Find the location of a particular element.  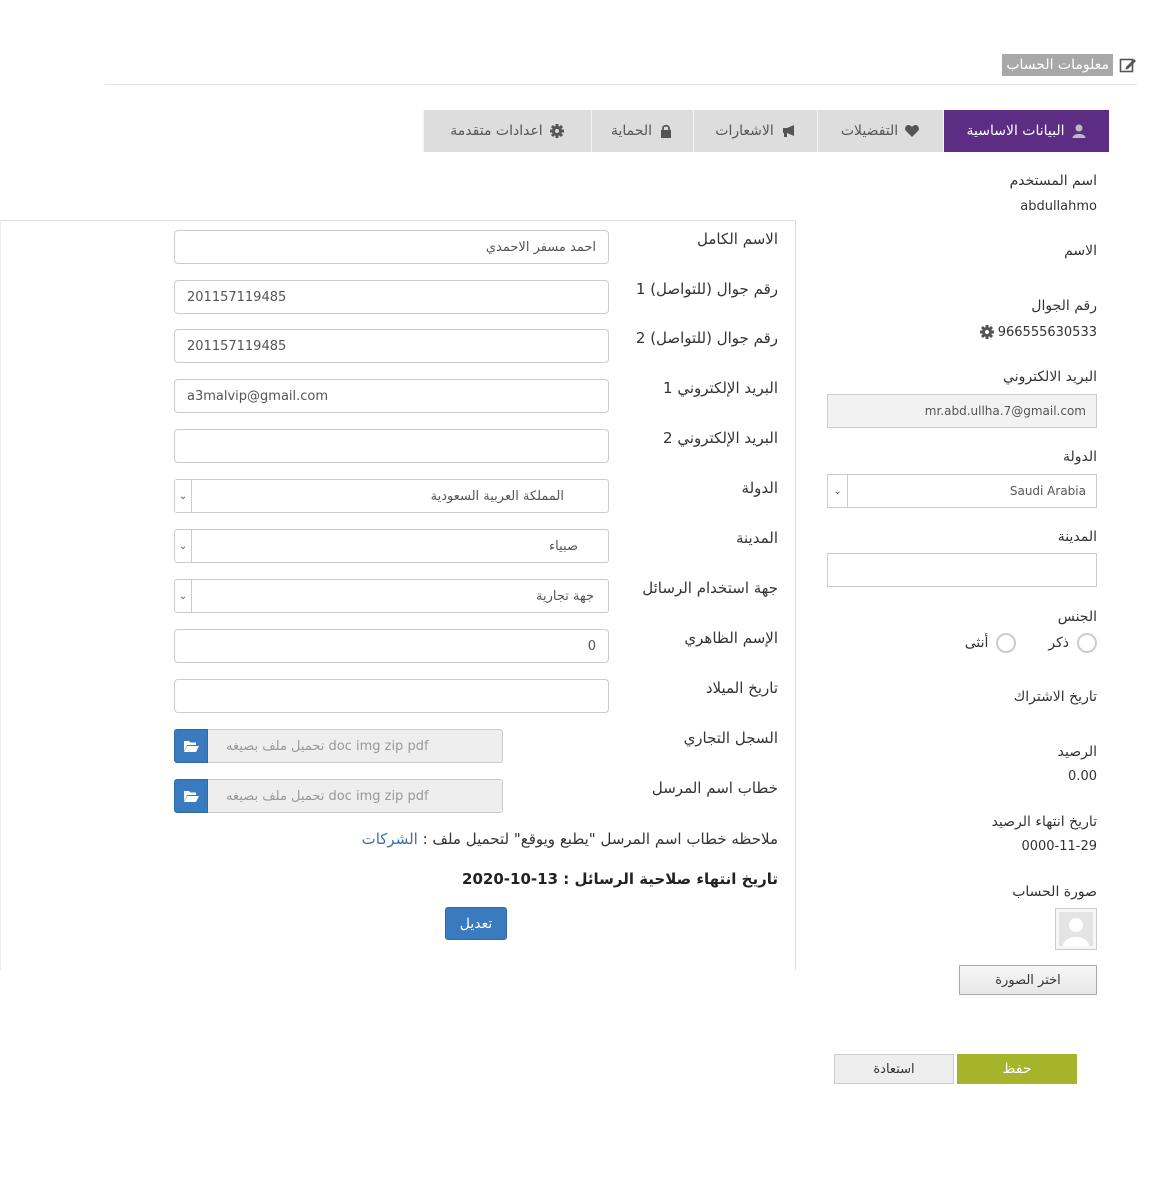

country-select: المملكة العربية السعودية ⌄ is located at coordinates (391, 496).